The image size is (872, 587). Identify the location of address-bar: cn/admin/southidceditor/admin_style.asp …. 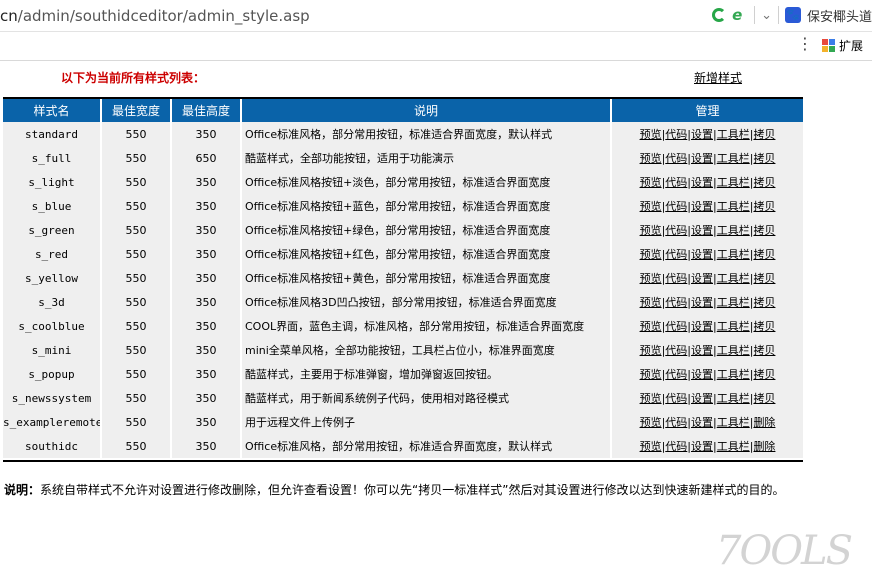
(436, 16).